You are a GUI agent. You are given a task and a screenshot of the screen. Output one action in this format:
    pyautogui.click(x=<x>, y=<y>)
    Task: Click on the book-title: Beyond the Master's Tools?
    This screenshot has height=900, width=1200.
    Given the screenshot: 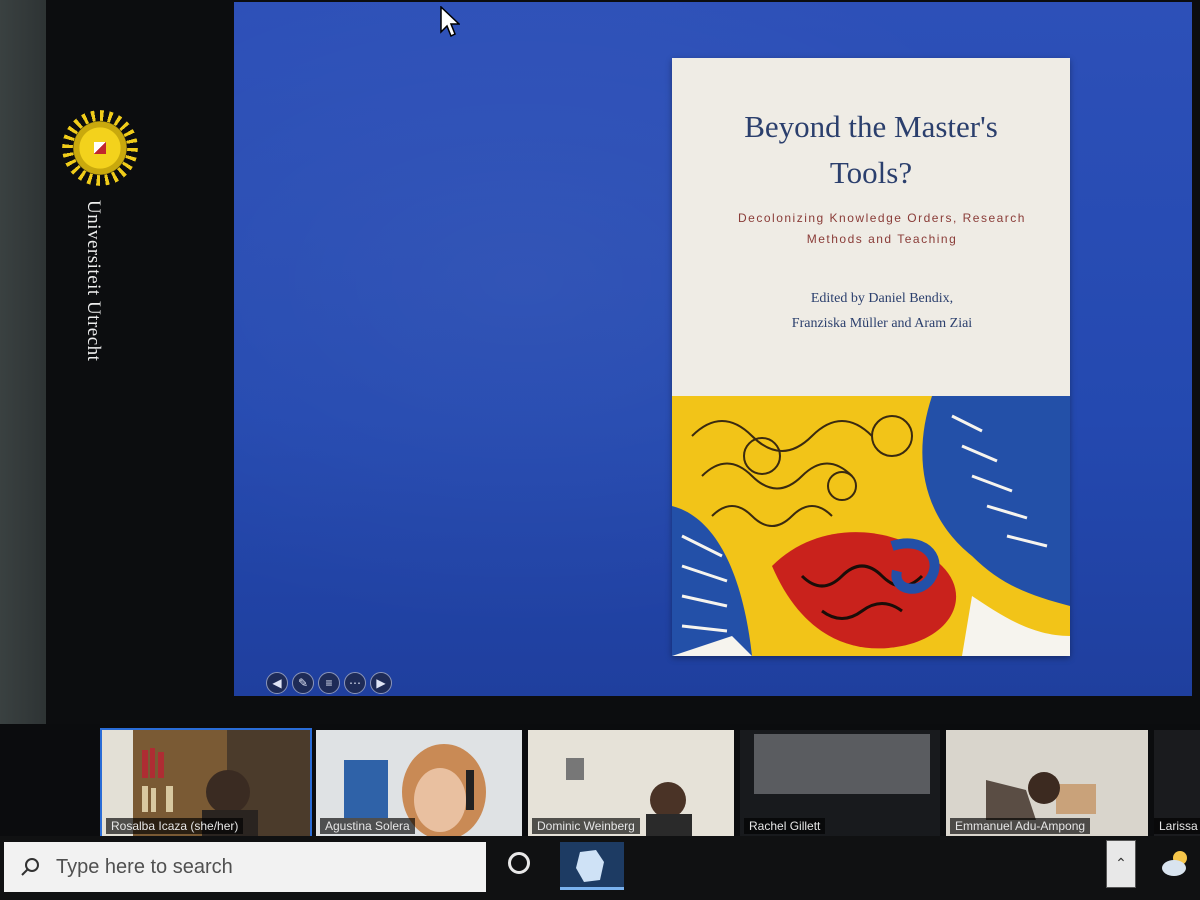 What is the action you would take?
    pyautogui.click(x=871, y=149)
    